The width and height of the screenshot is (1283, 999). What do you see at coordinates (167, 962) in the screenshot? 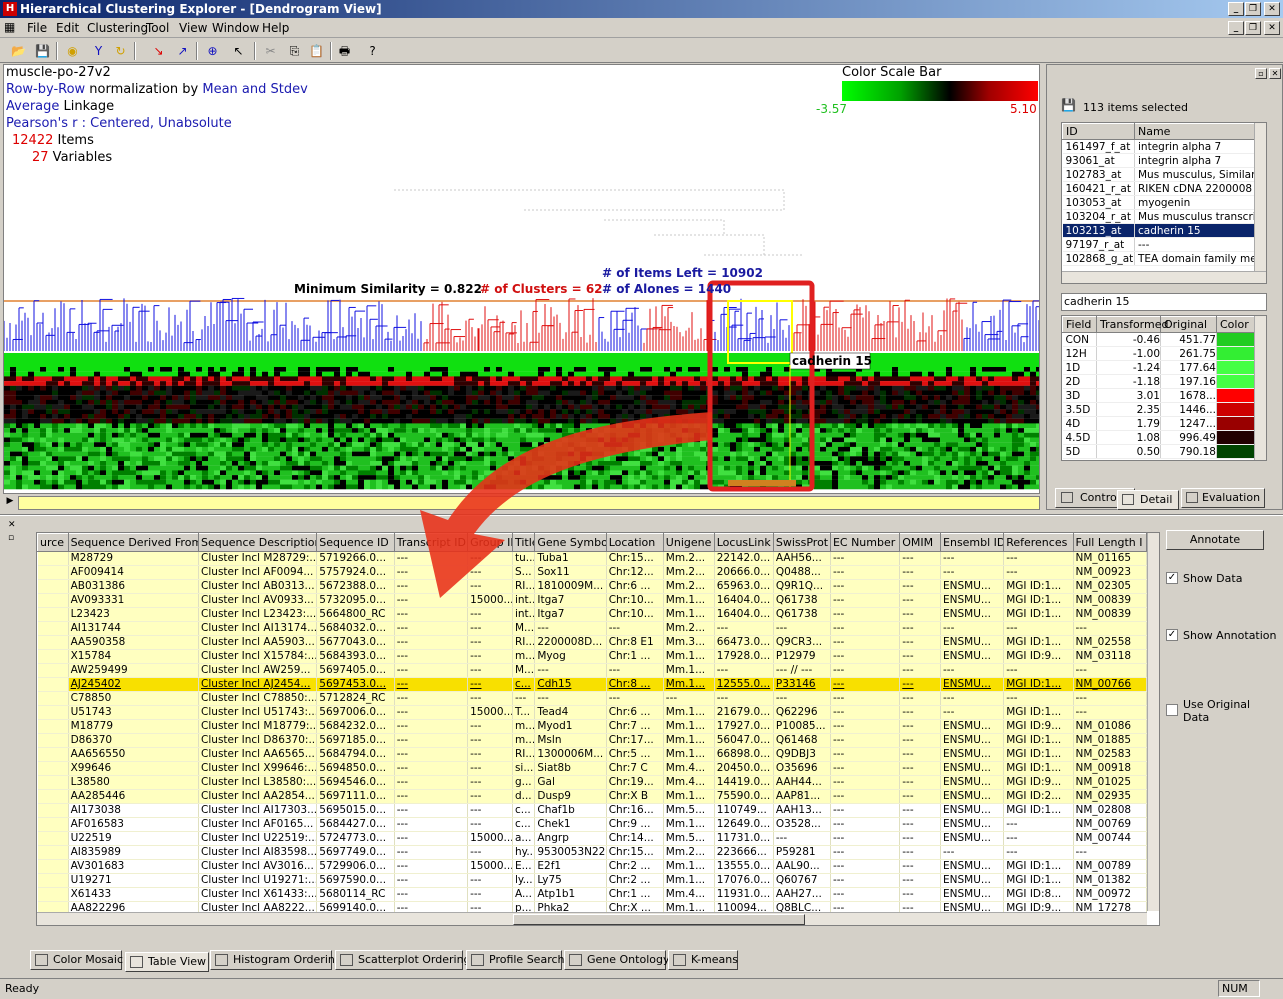
I see `tab-table-view: Table View` at bounding box center [167, 962].